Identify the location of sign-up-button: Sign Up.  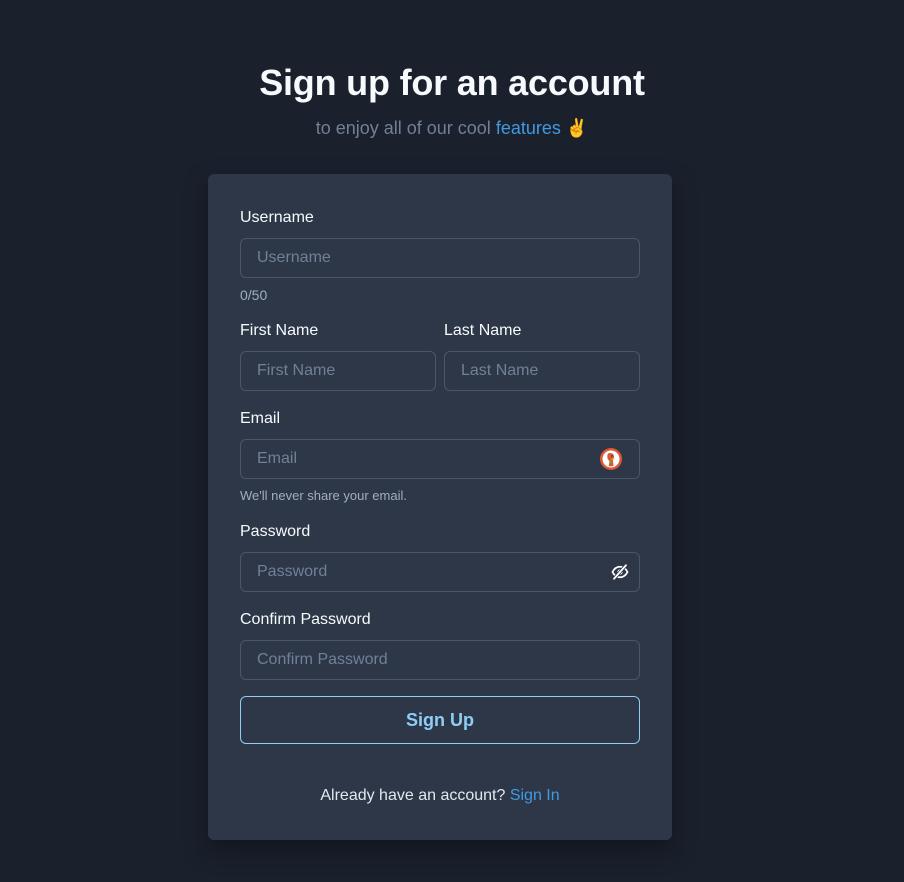
(440, 720).